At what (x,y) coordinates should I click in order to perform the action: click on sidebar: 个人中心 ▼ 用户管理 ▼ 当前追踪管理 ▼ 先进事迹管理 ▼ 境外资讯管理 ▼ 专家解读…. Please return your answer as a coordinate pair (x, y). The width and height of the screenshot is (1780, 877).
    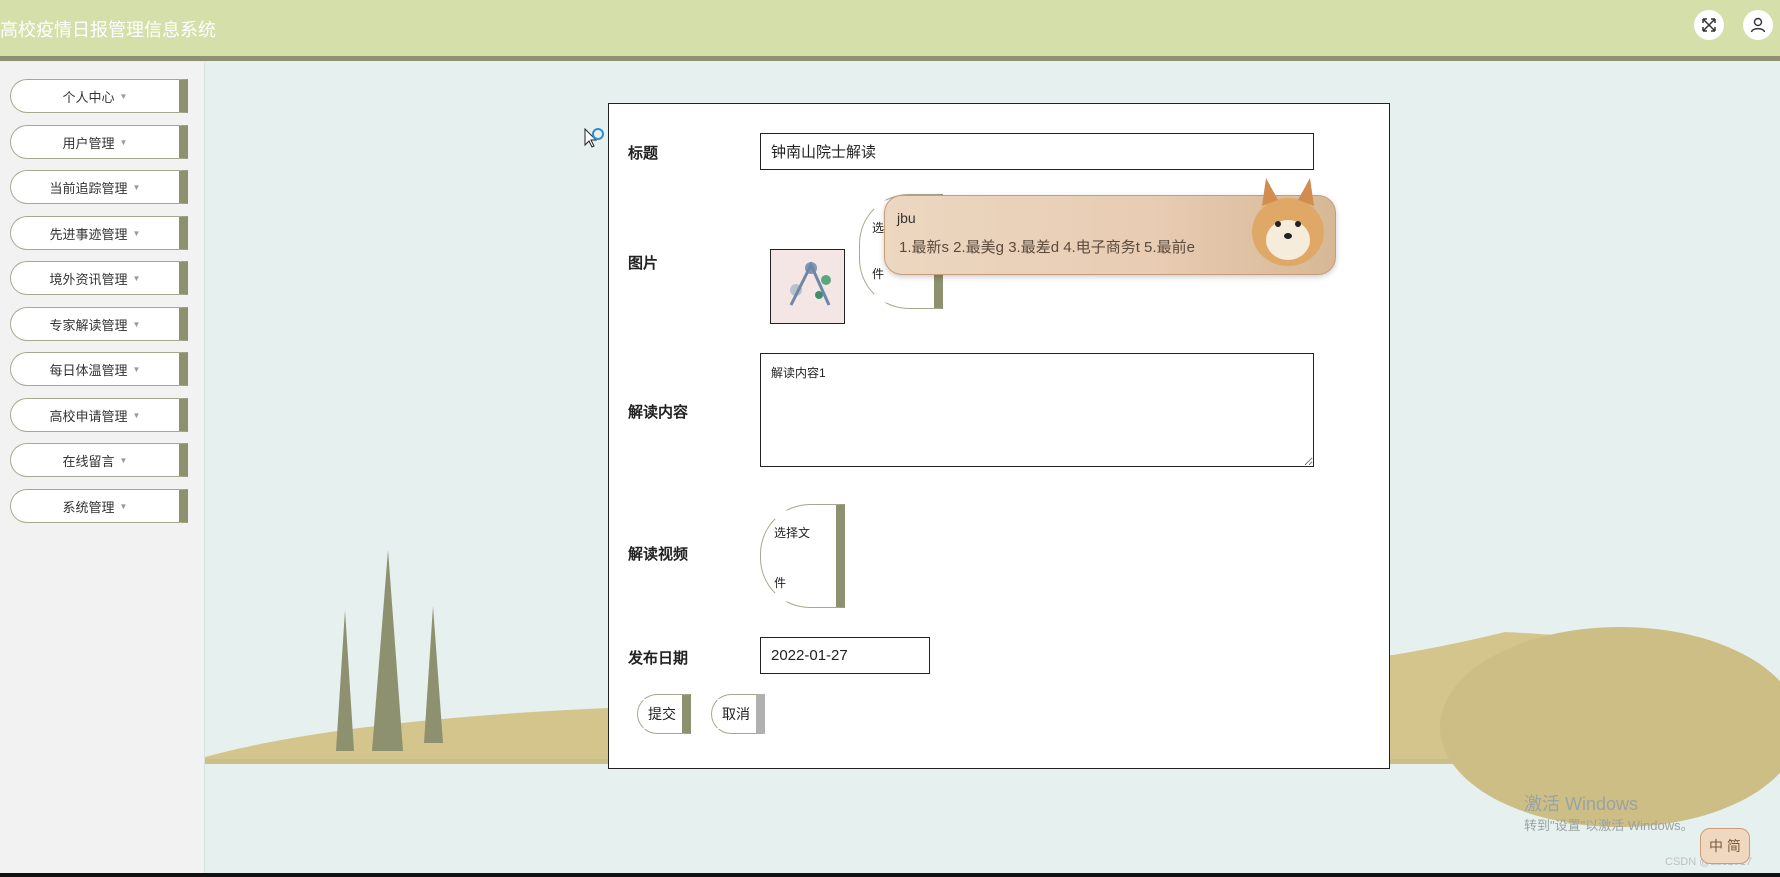
    Looking at the image, I should click on (102, 469).